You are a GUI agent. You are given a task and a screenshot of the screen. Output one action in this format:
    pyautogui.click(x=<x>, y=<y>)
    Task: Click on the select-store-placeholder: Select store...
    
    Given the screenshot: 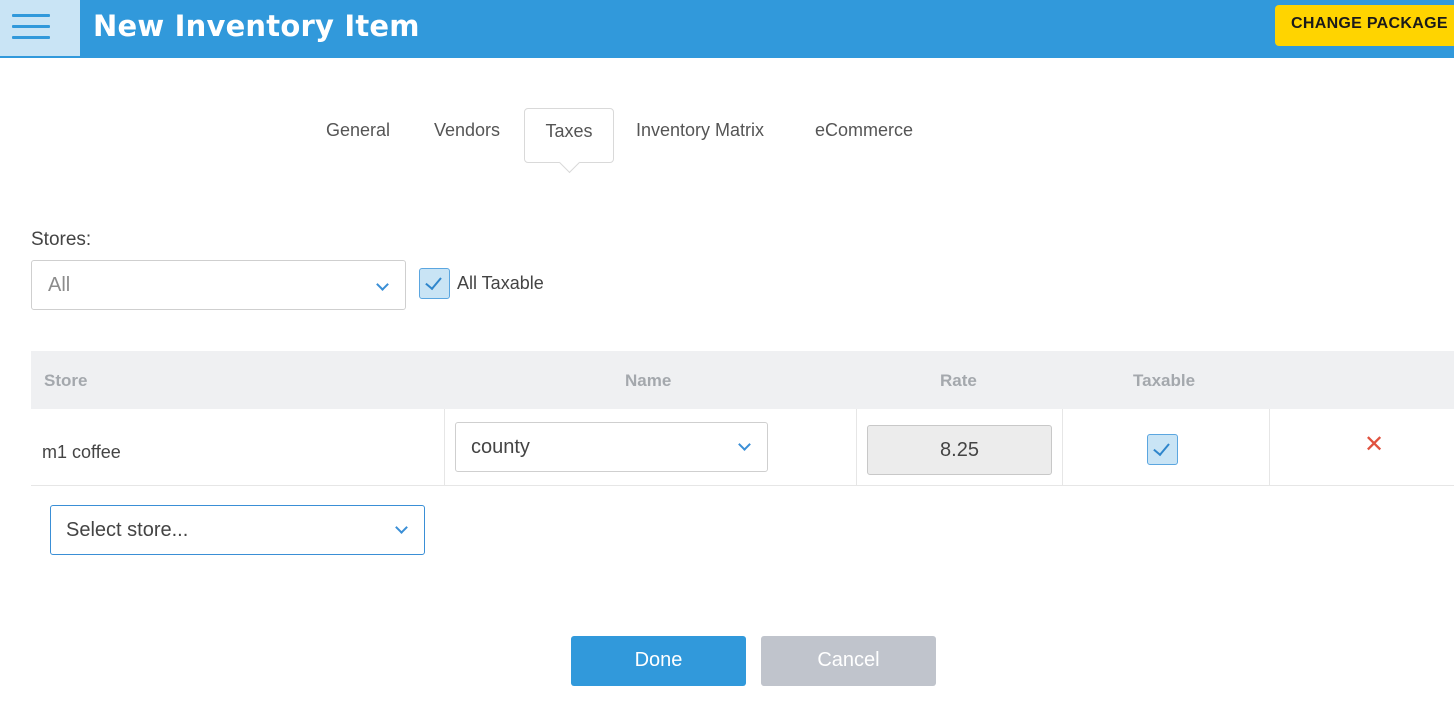 What is the action you would take?
    pyautogui.click(x=127, y=530)
    